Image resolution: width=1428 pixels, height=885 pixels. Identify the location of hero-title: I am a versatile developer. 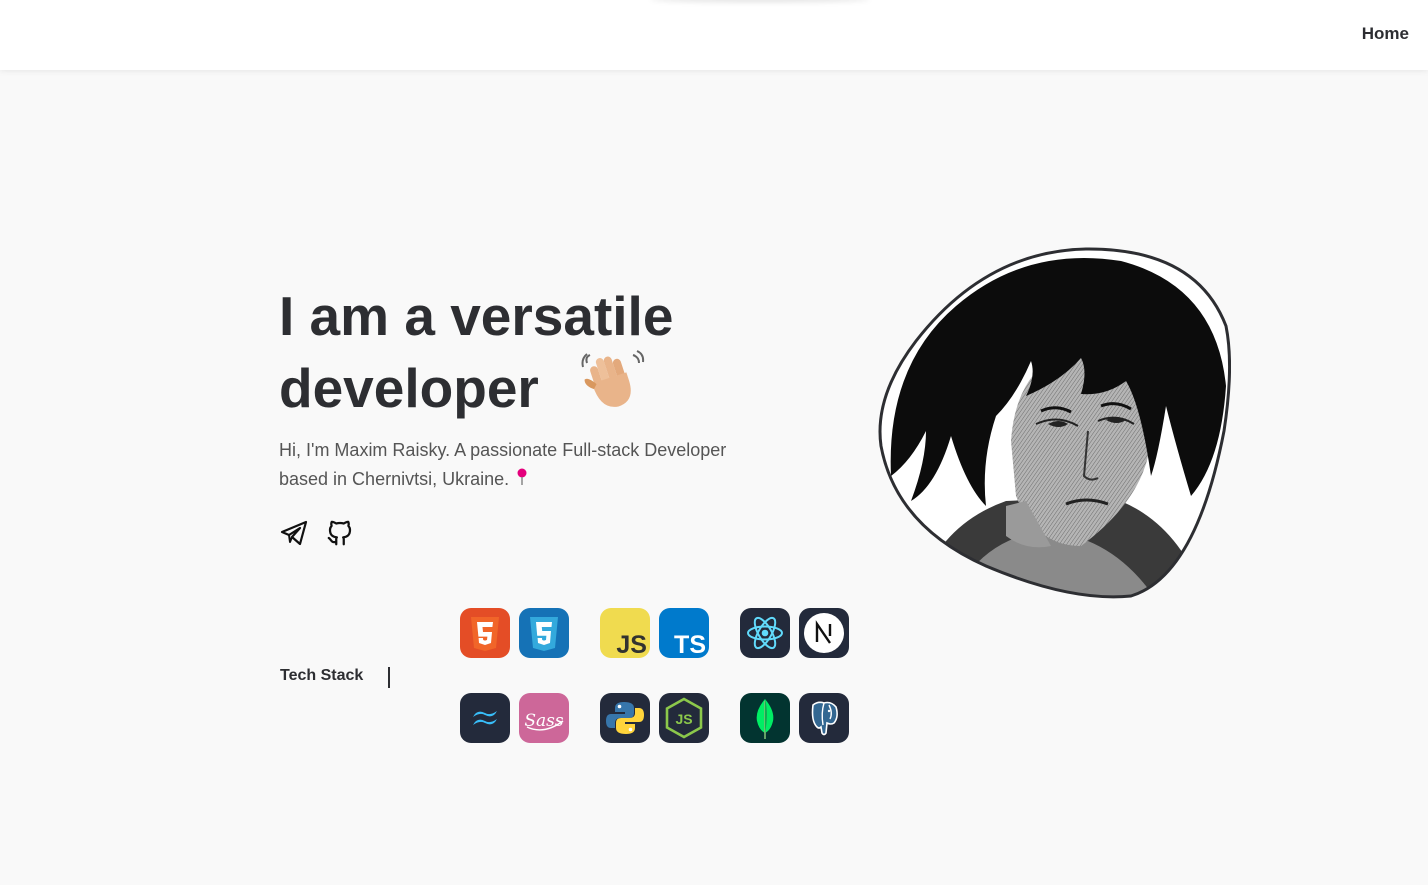
(539, 354).